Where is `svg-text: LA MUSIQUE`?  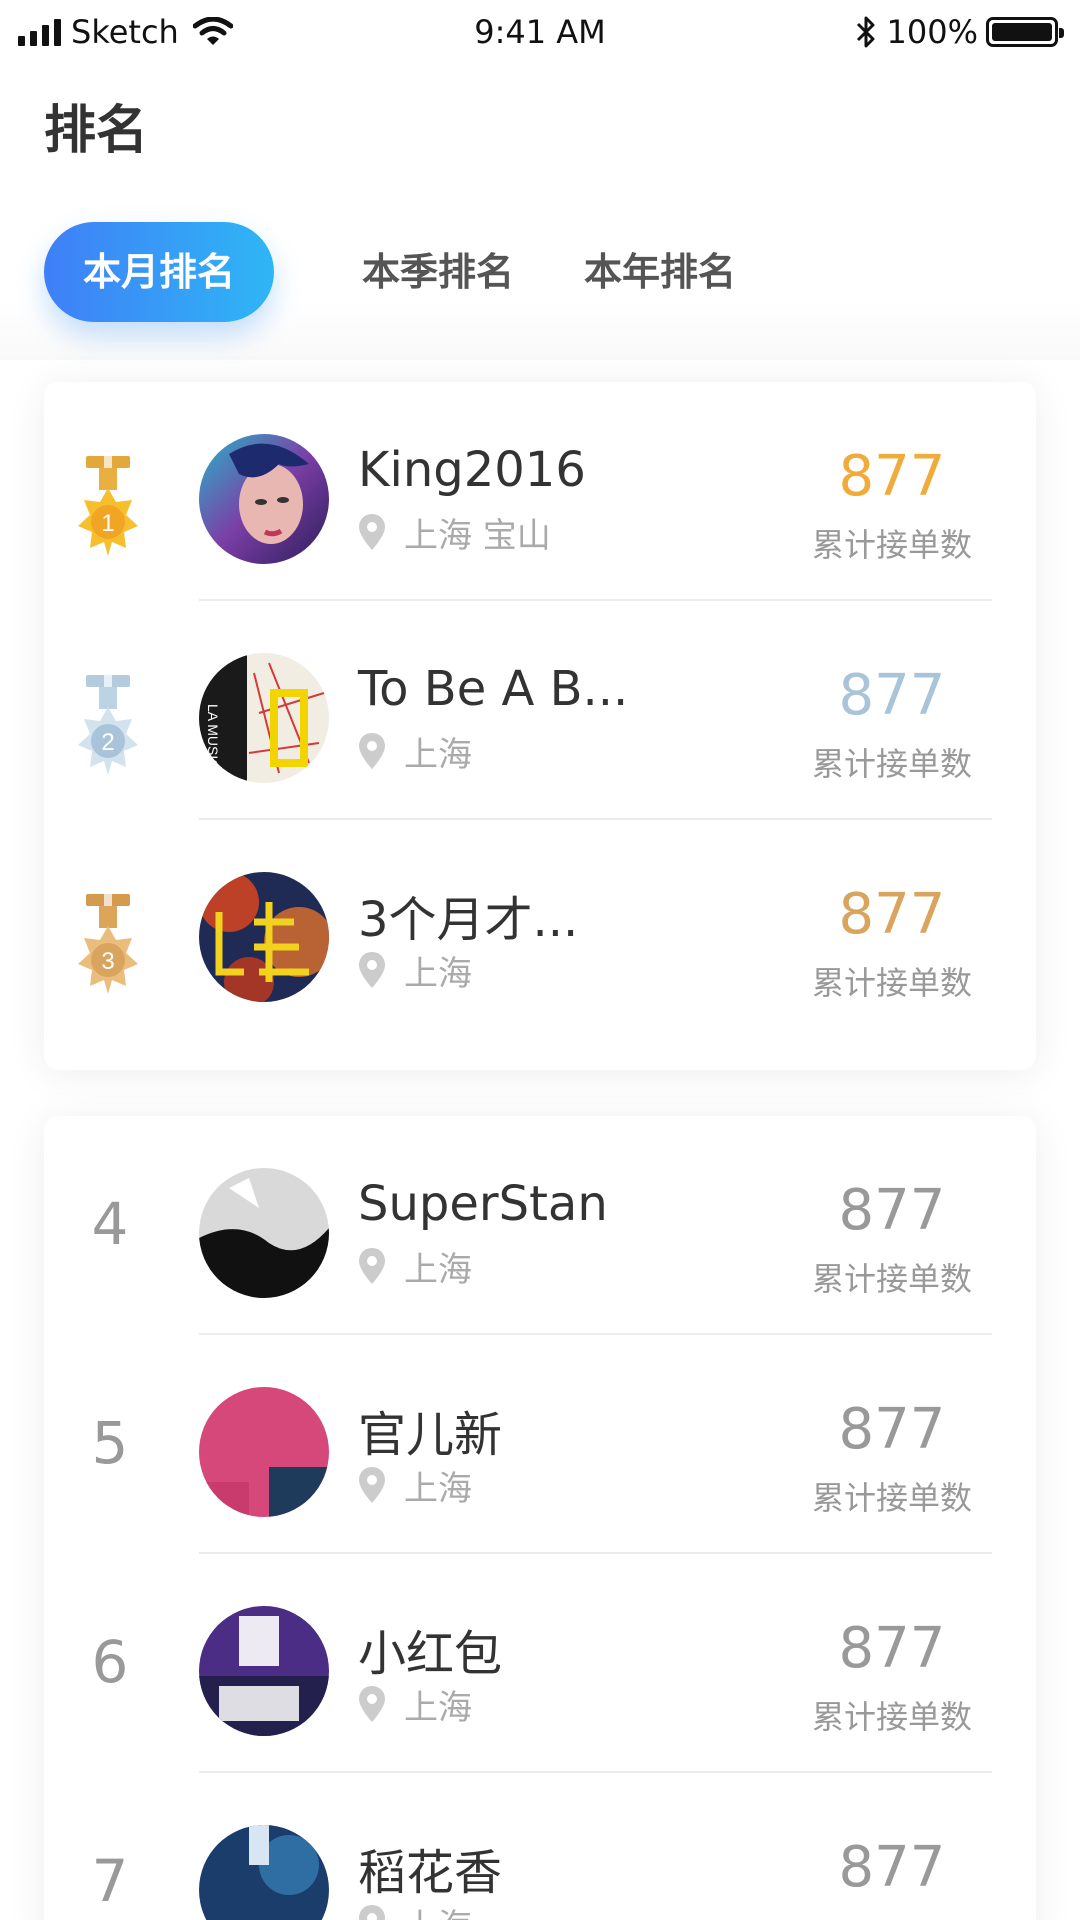
svg-text: LA MUSIQUE is located at coordinates (213, 743).